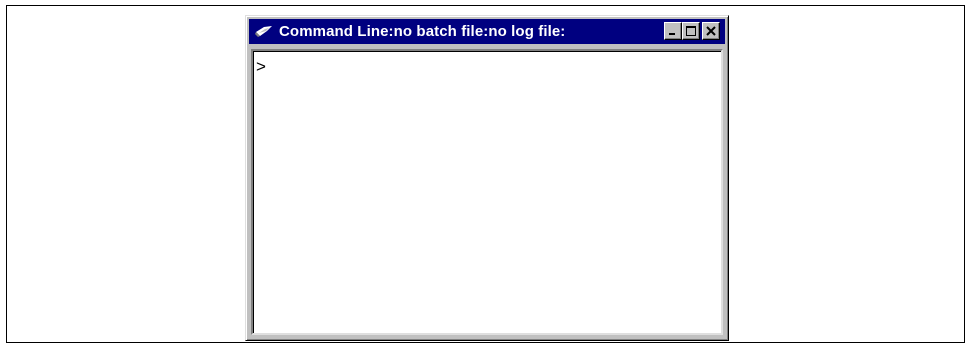  What do you see at coordinates (422, 31) in the screenshot?
I see `window-title: Command Line:no batch file:no log file:` at bounding box center [422, 31].